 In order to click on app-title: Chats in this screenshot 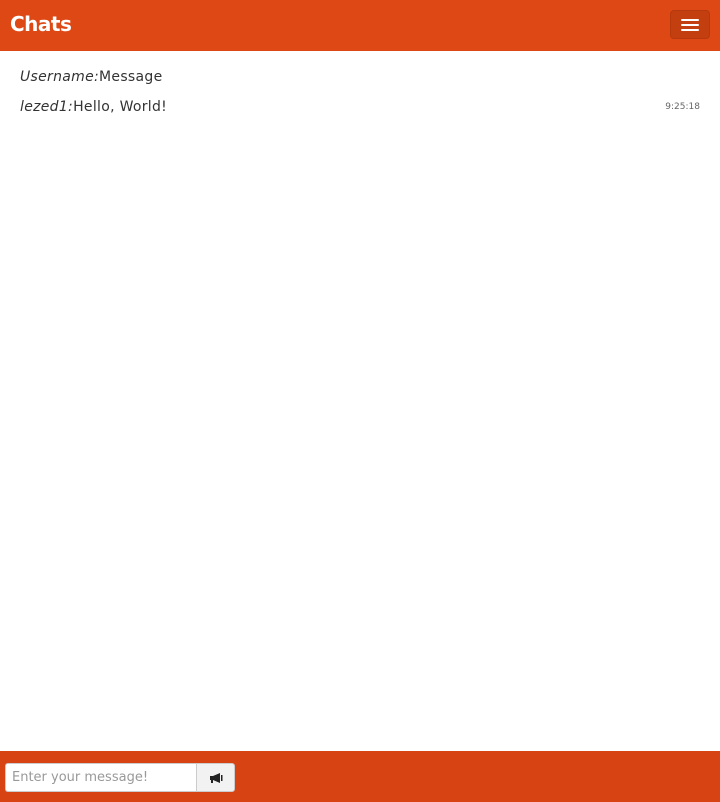, I will do `click(41, 24)`.